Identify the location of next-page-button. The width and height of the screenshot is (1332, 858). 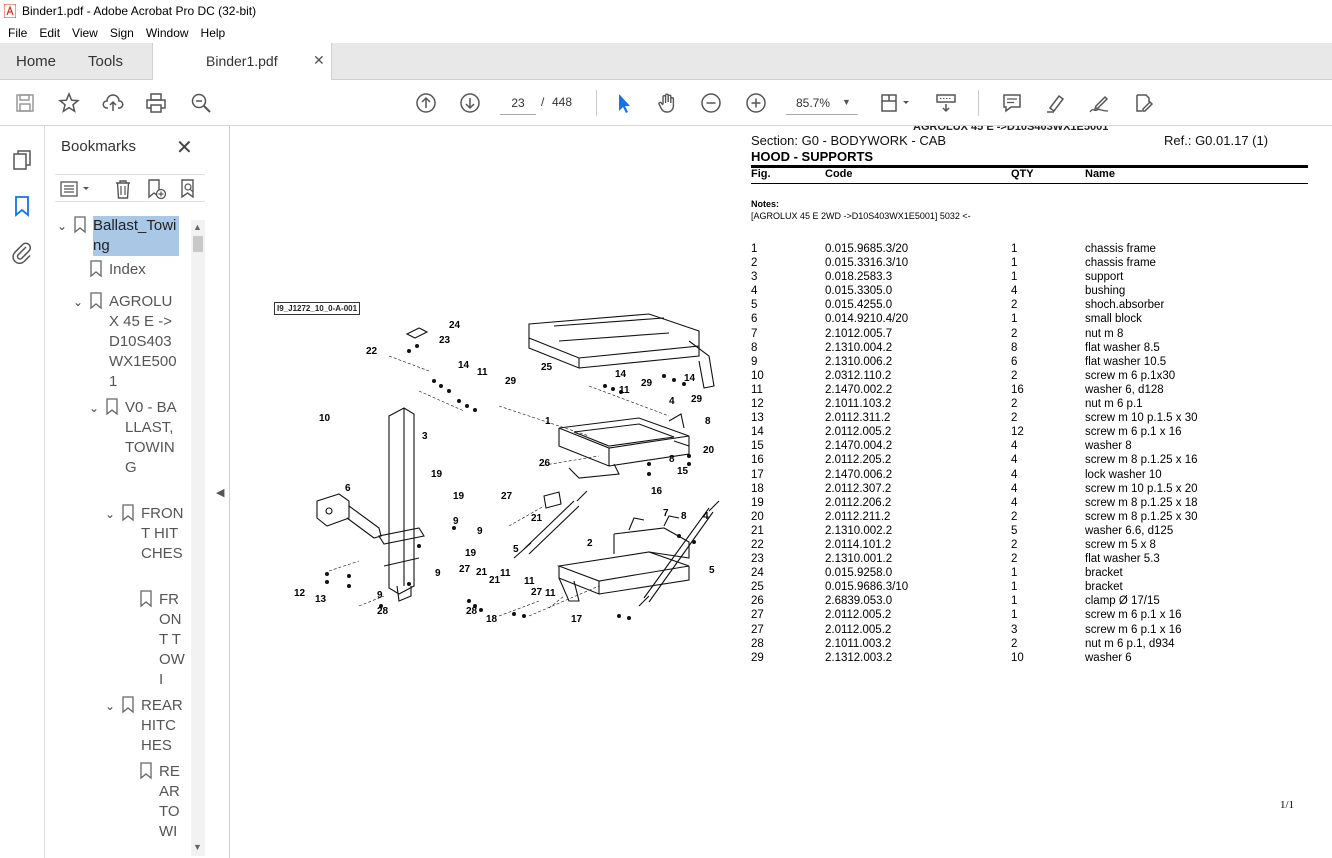
(470, 103).